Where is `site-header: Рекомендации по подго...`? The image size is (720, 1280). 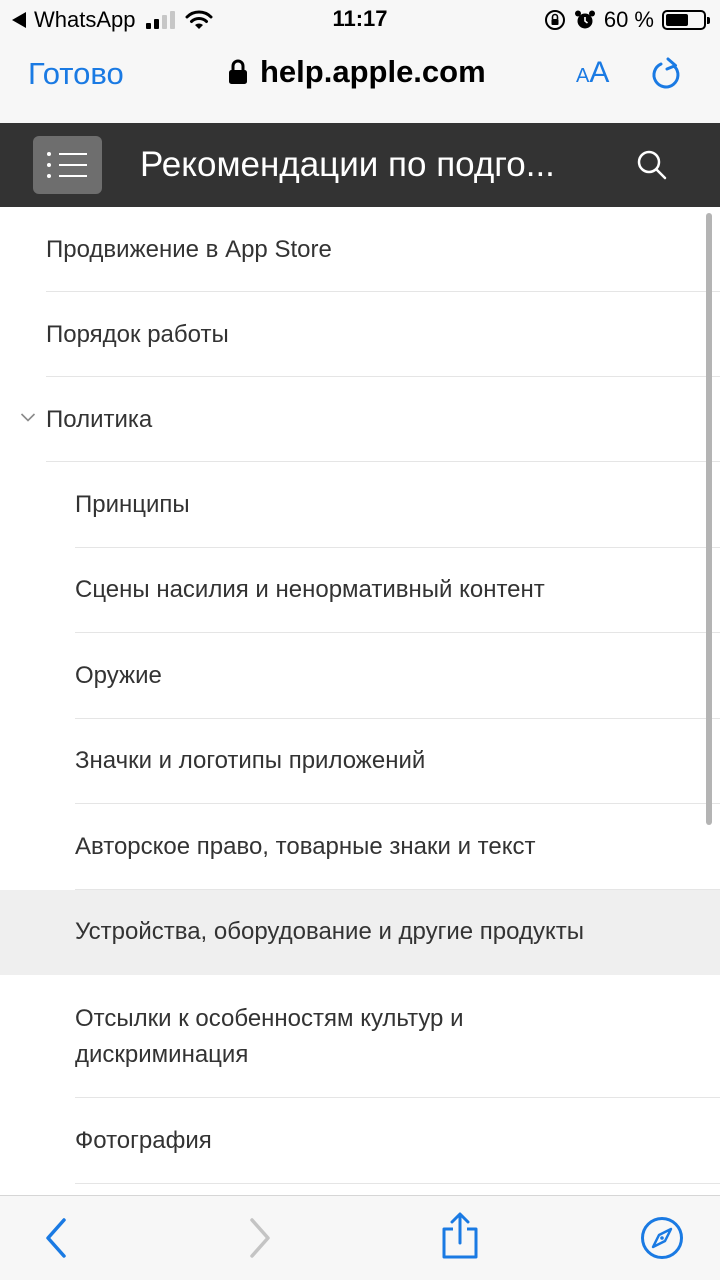
site-header: Рекомендации по подго... is located at coordinates (360, 165).